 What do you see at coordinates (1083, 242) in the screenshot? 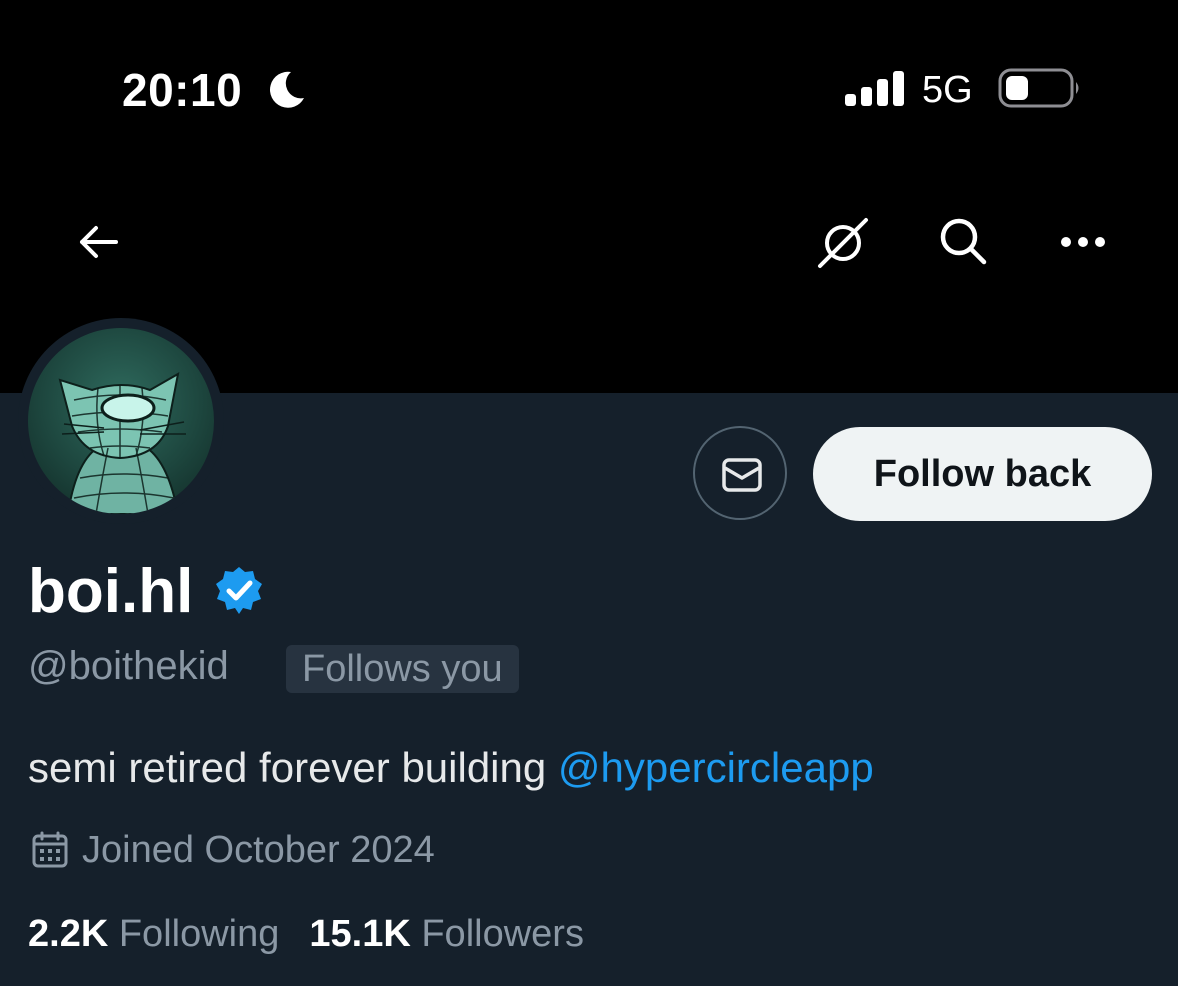
I see `more-icon` at bounding box center [1083, 242].